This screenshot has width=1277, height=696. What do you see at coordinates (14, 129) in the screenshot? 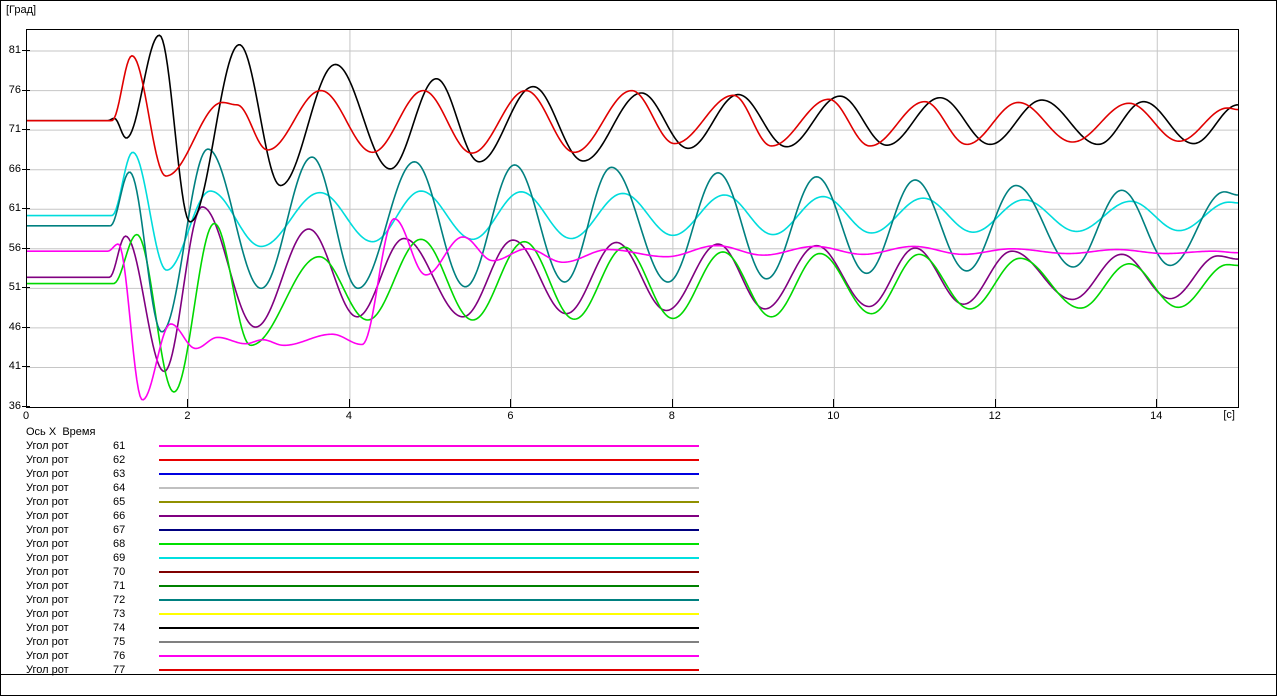
I see `y-tick-label: 71` at bounding box center [14, 129].